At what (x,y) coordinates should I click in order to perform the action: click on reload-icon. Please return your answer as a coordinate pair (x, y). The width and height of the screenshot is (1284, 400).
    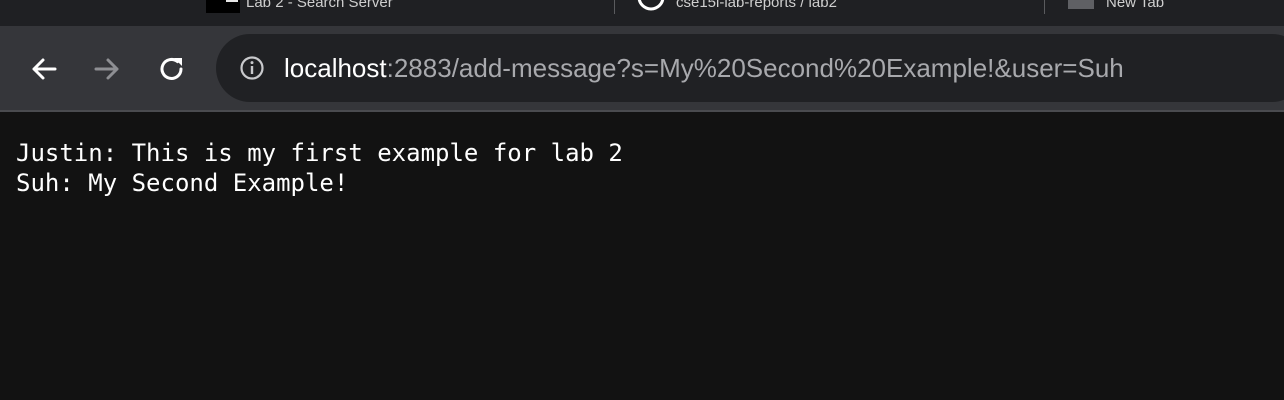
    Looking at the image, I should click on (172, 69).